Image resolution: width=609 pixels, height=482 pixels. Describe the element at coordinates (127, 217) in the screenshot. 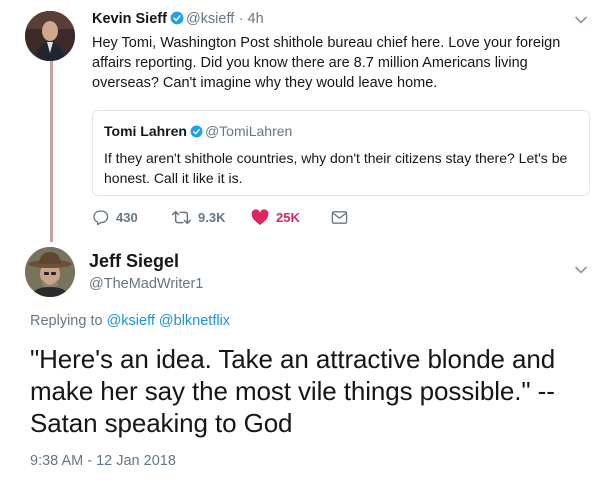

I see `reply-count: 430` at that location.